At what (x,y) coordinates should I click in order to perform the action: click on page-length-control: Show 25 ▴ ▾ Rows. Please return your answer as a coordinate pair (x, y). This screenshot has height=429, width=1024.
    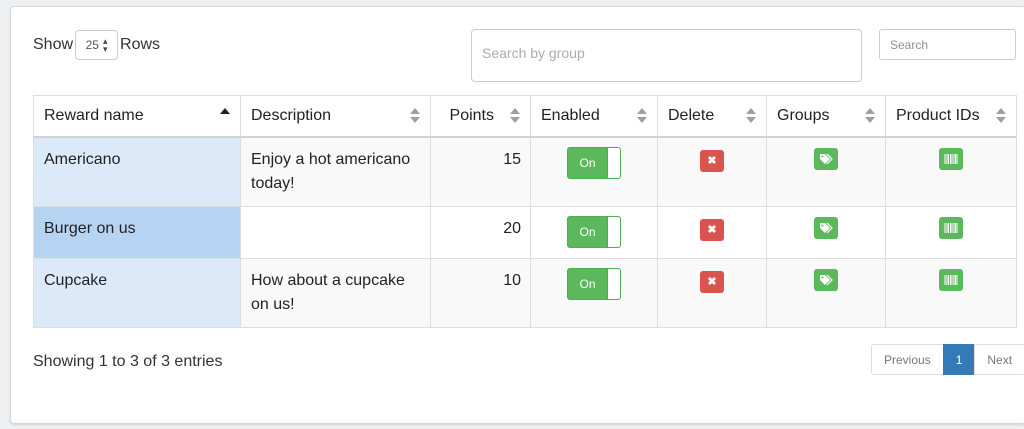
    Looking at the image, I should click on (96, 44).